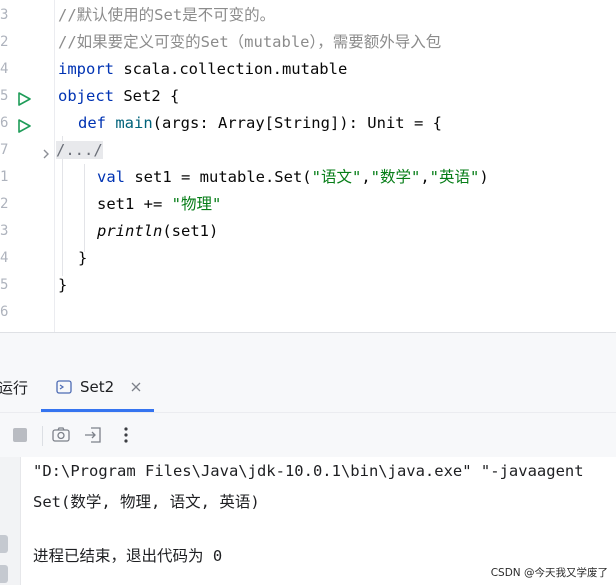 This screenshot has height=585, width=616. What do you see at coordinates (308, 204) in the screenshot?
I see `code-line: 2 set1 += "物理"` at bounding box center [308, 204].